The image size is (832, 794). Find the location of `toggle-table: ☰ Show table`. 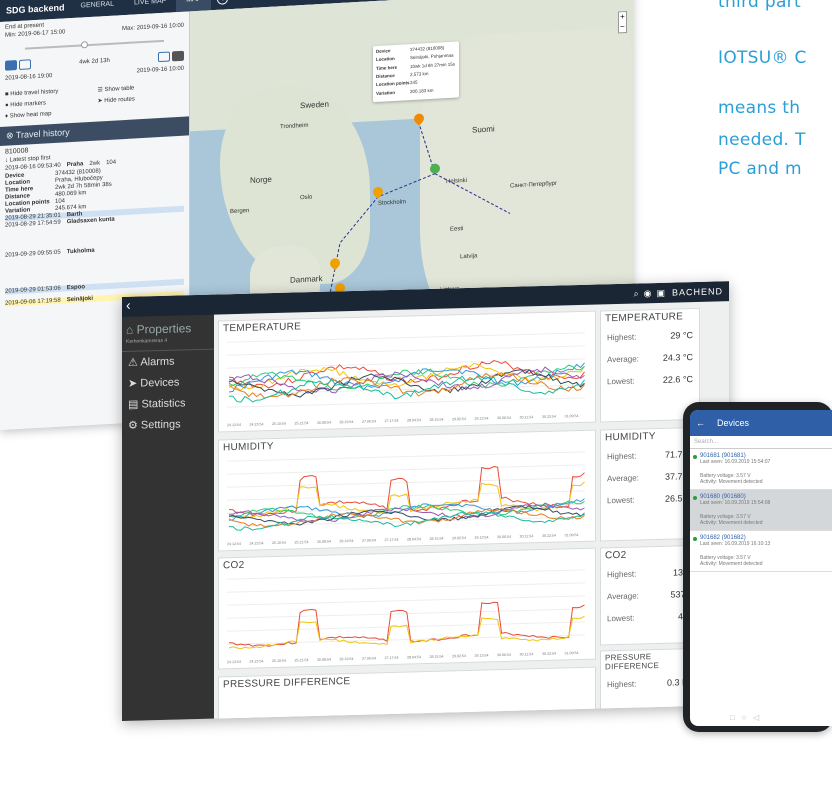

toggle-table: ☰ Show table is located at coordinates (141, 87).